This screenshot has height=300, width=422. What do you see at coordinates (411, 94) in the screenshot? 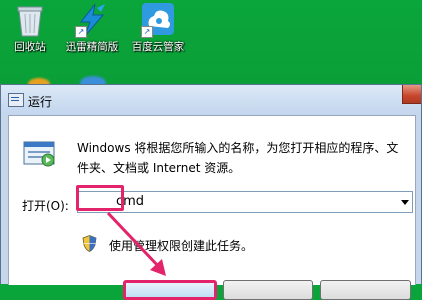
I see `close-button` at bounding box center [411, 94].